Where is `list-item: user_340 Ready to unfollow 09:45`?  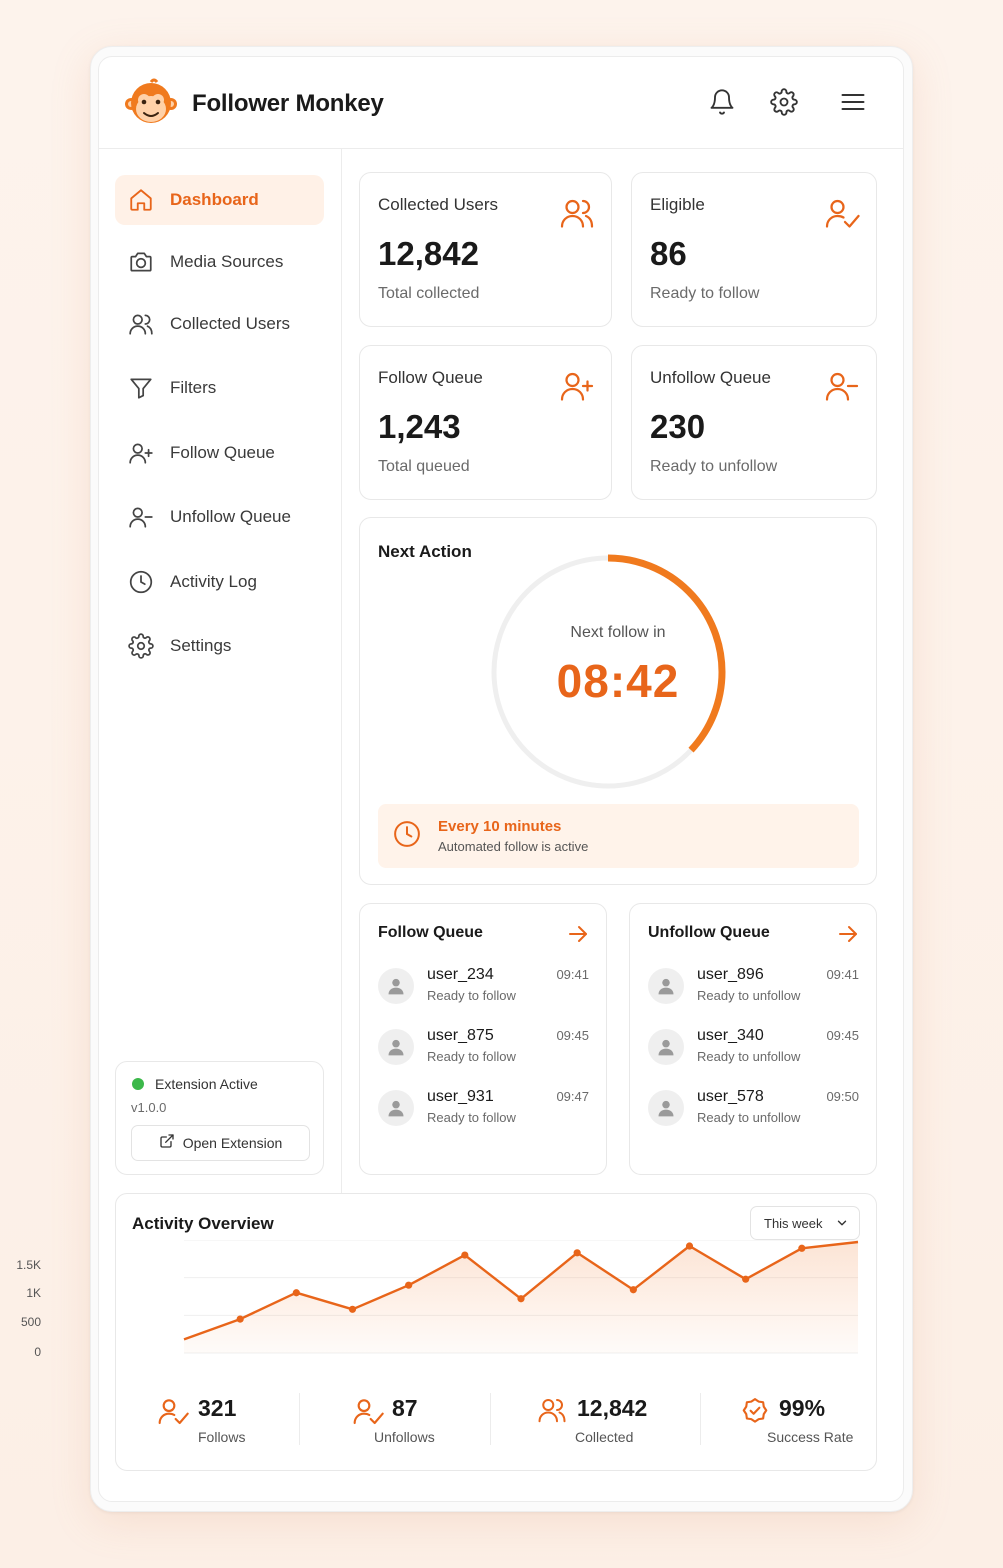
list-item: user_340 Ready to unfollow 09:45 is located at coordinates (753, 1051).